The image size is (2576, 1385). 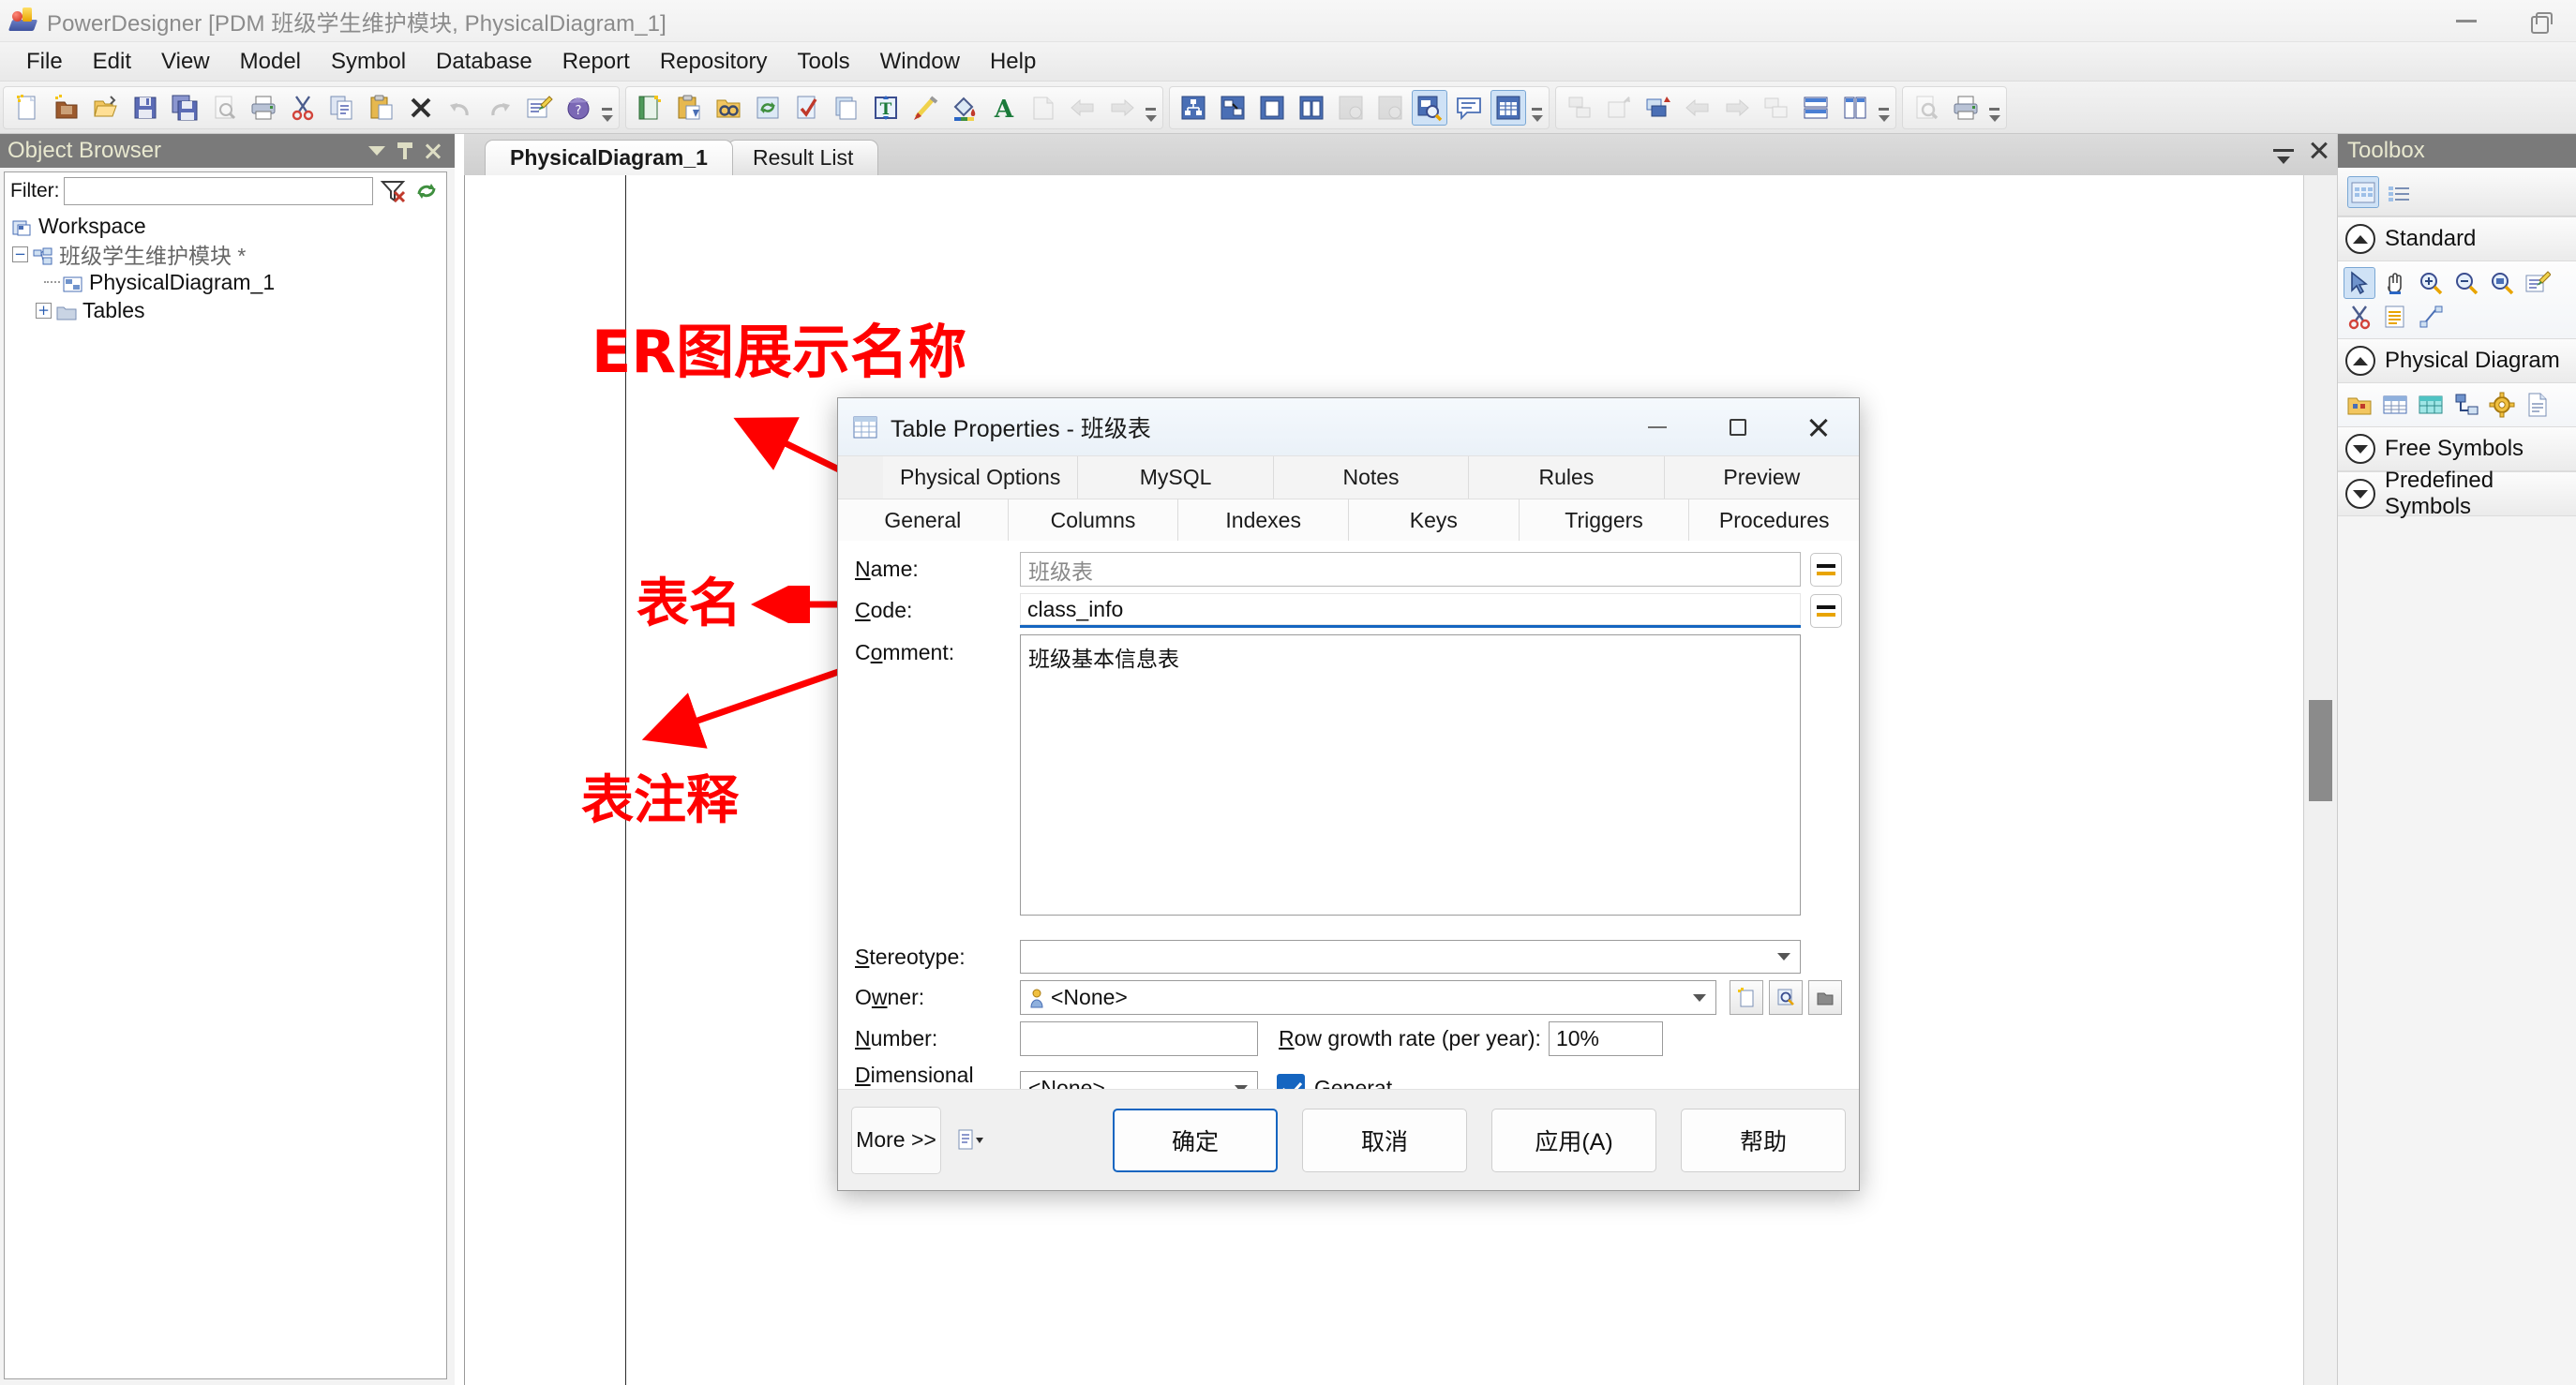 I want to click on restore-button, so click(x=2539, y=21).